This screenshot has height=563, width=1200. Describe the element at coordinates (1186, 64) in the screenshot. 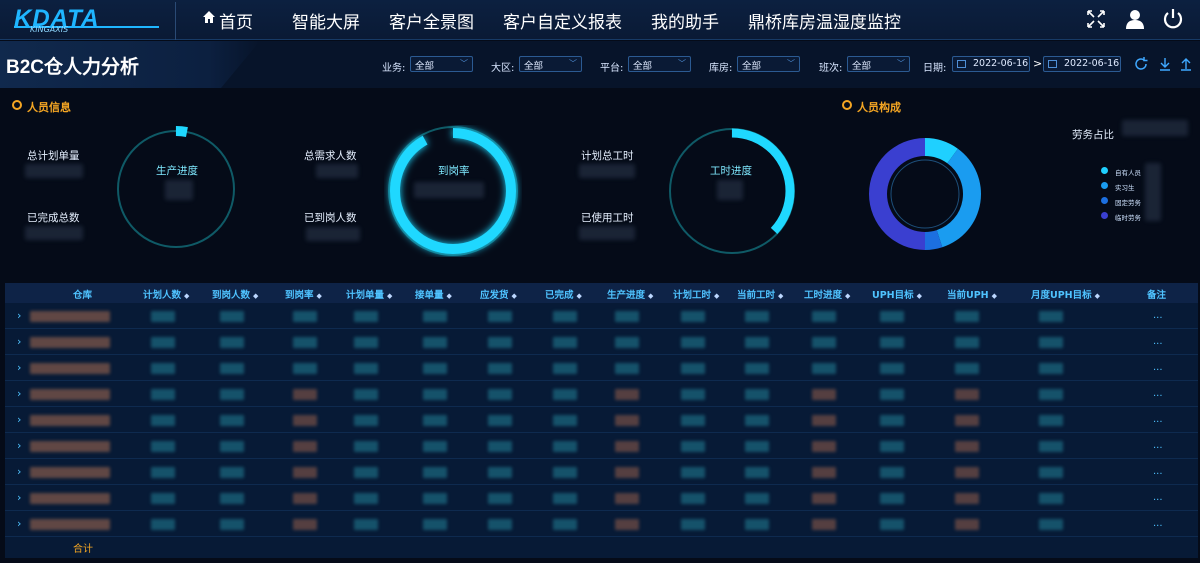

I see `upload-icon` at that location.